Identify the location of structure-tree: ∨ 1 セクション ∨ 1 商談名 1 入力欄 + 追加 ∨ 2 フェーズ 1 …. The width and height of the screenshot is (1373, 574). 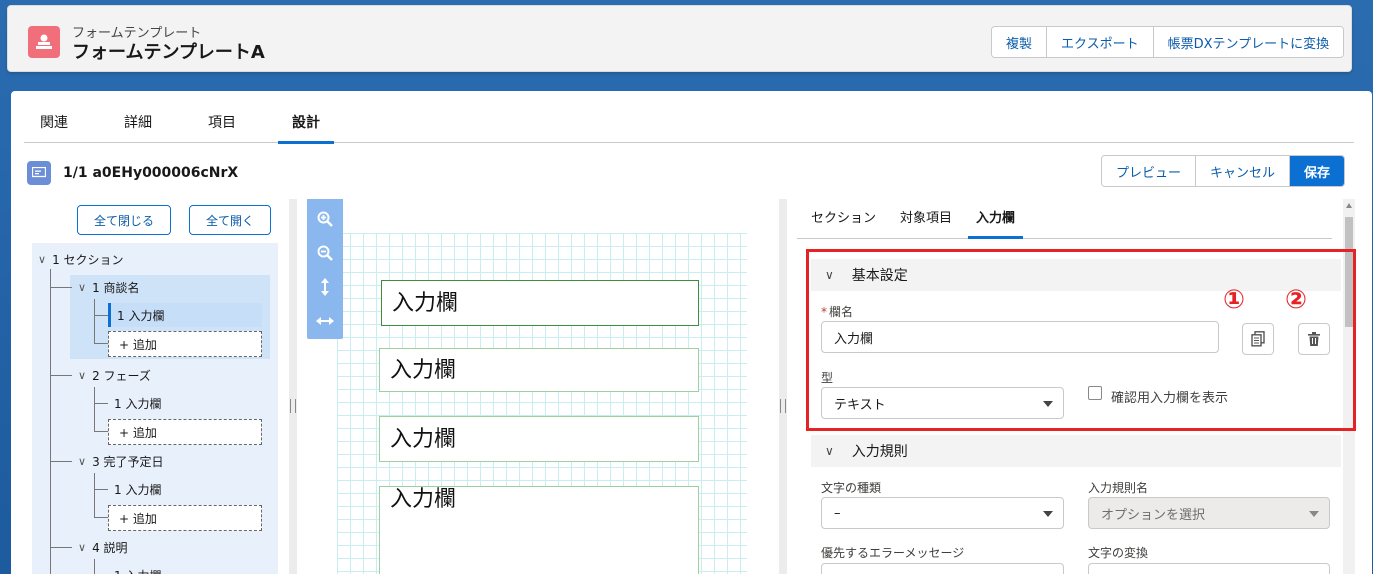
(155, 408).